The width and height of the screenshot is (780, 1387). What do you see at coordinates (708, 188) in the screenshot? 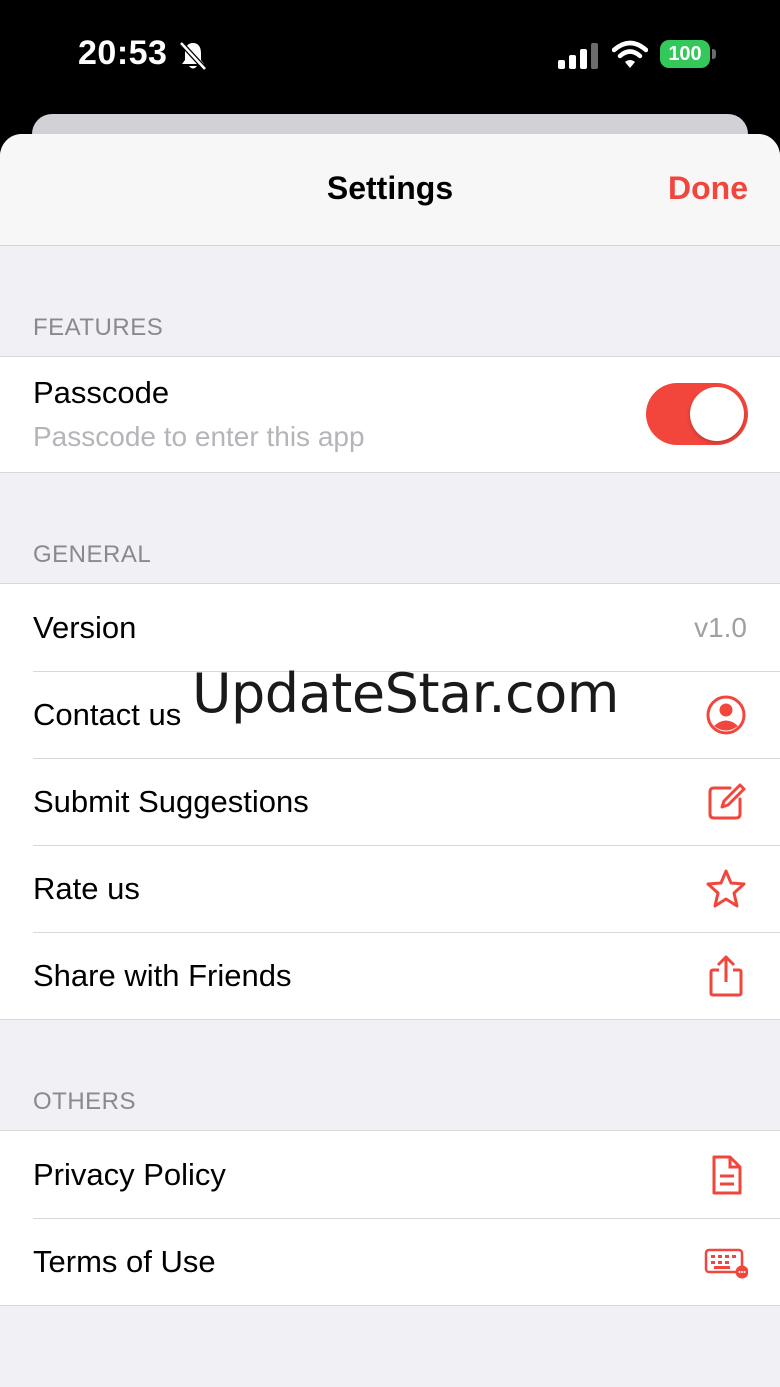
I see `done-button: Done` at bounding box center [708, 188].